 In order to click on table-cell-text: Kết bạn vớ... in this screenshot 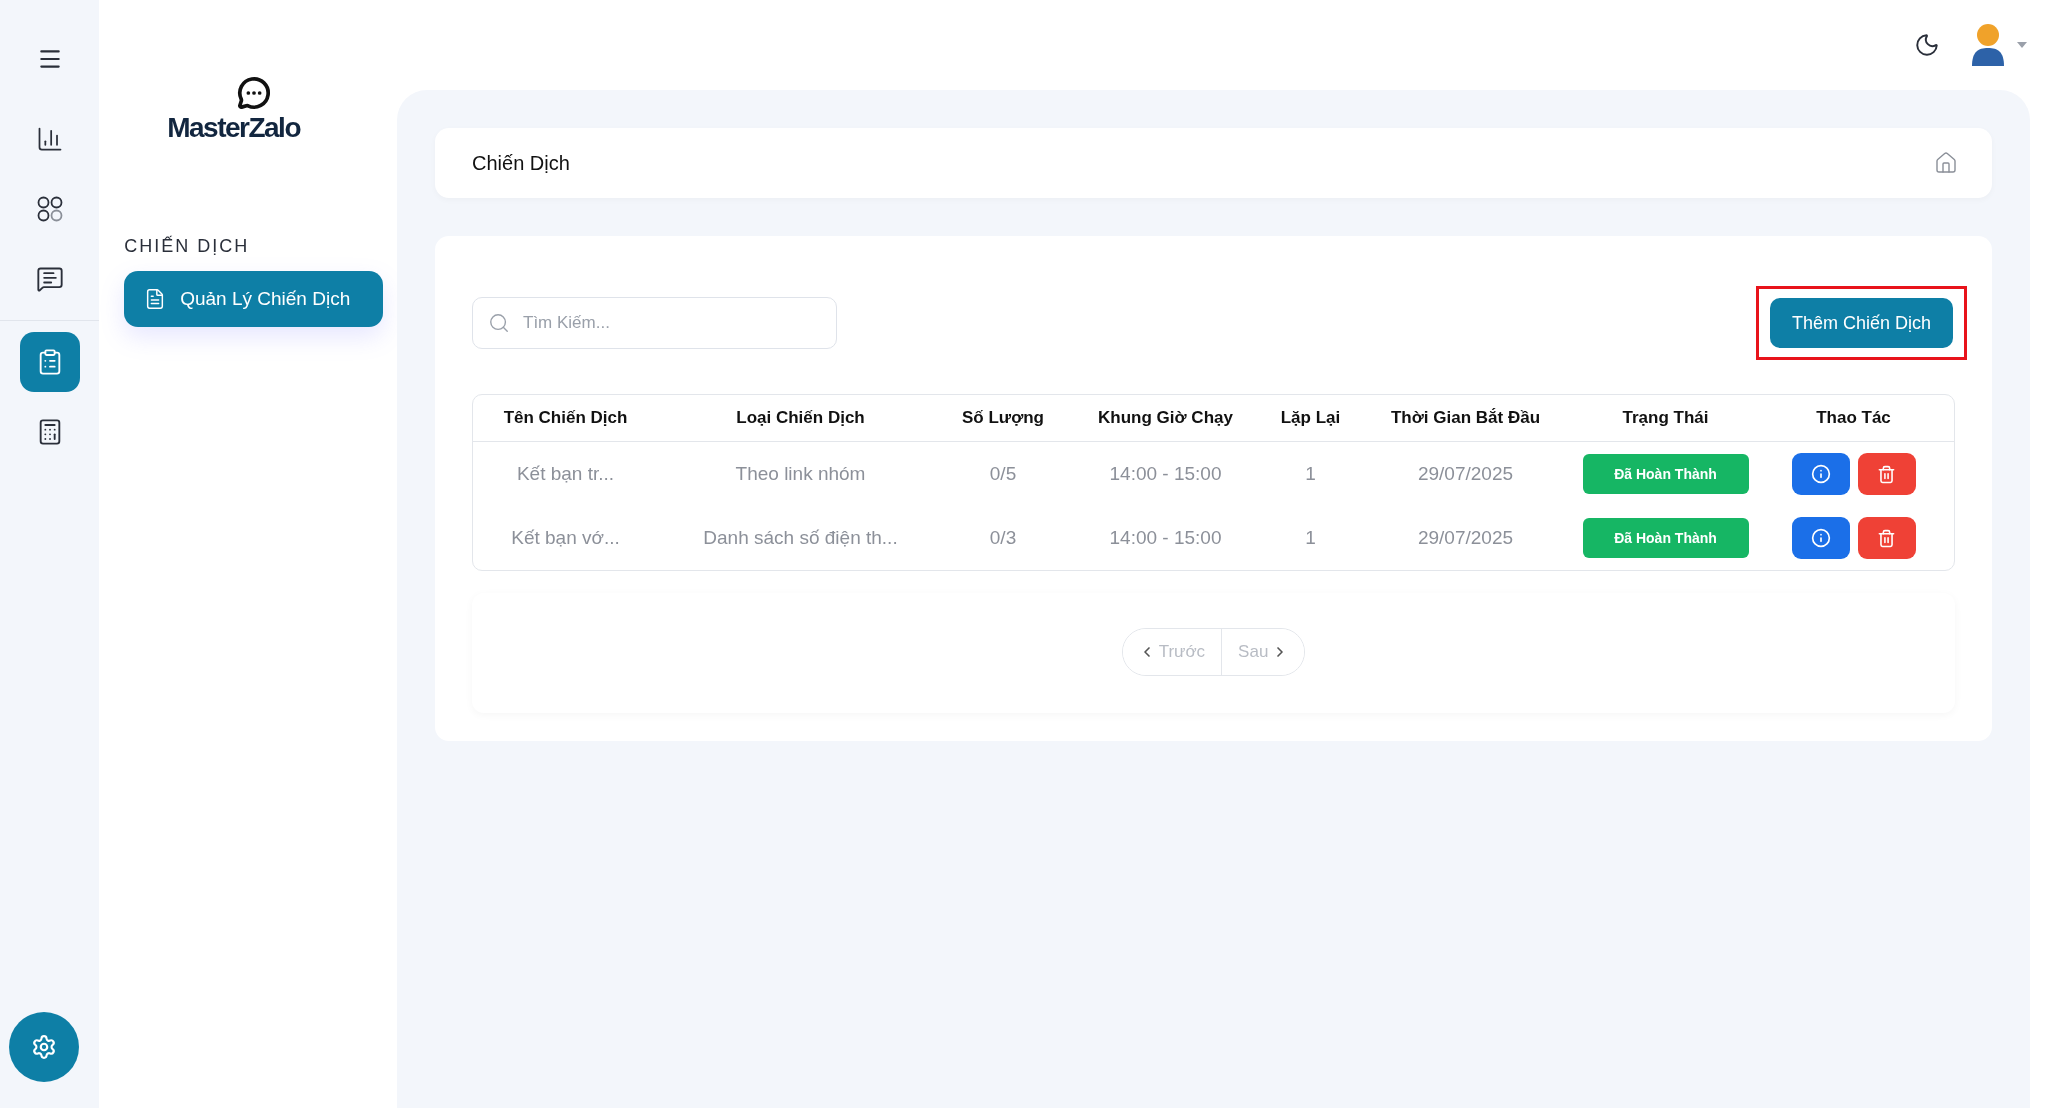, I will do `click(565, 538)`.